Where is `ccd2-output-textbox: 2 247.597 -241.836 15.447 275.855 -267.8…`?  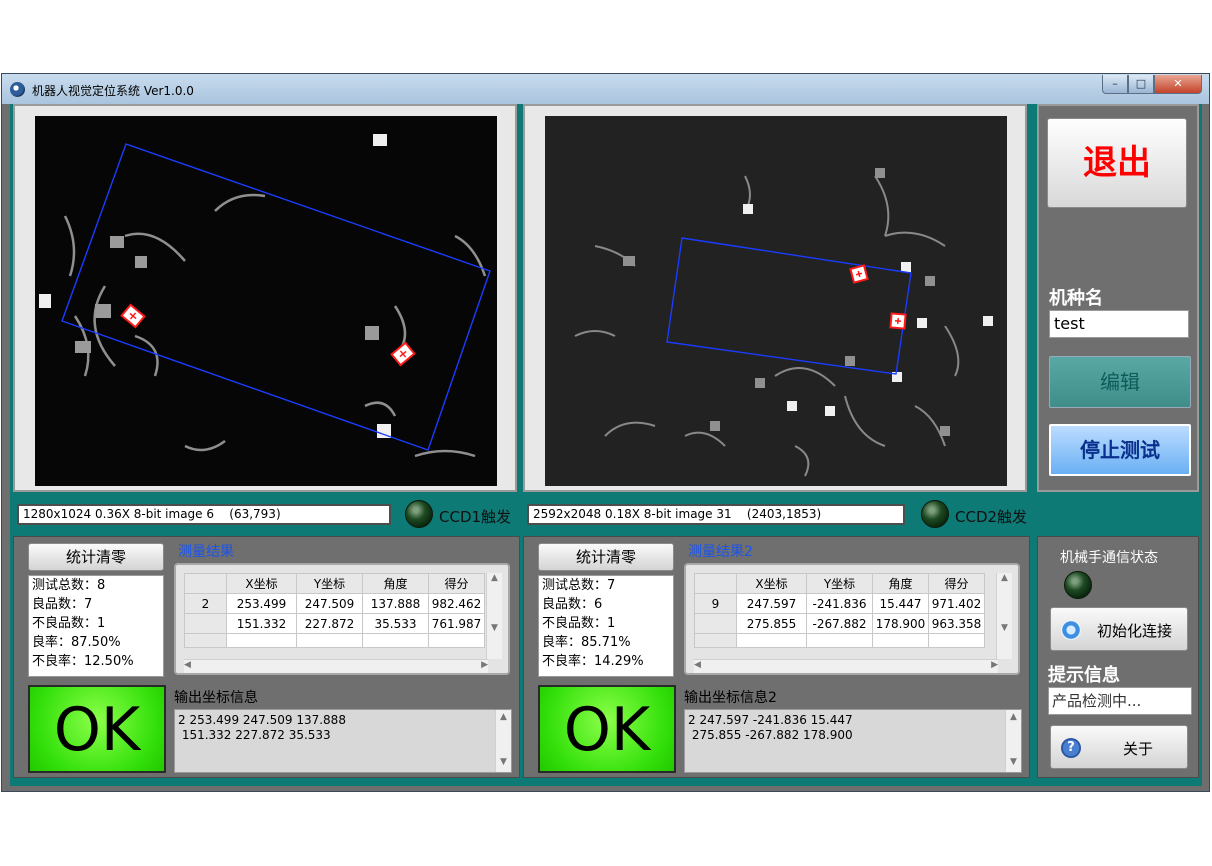
ccd2-output-textbox: 2 247.597 -241.836 15.447 275.855 -267.8… is located at coordinates (853, 741).